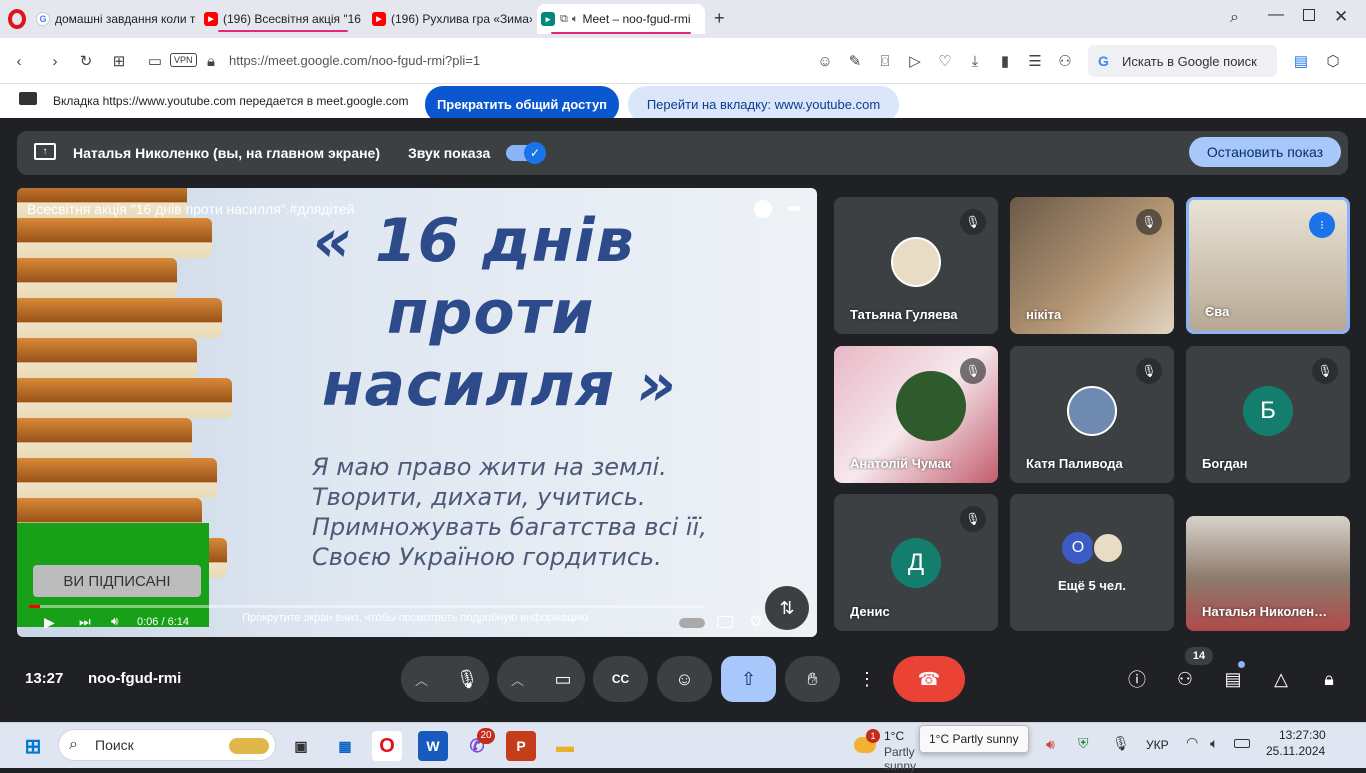 Image resolution: width=1366 pixels, height=773 pixels. Describe the element at coordinates (812, 679) in the screenshot. I see `raise-hand-button: ✋︎` at that location.